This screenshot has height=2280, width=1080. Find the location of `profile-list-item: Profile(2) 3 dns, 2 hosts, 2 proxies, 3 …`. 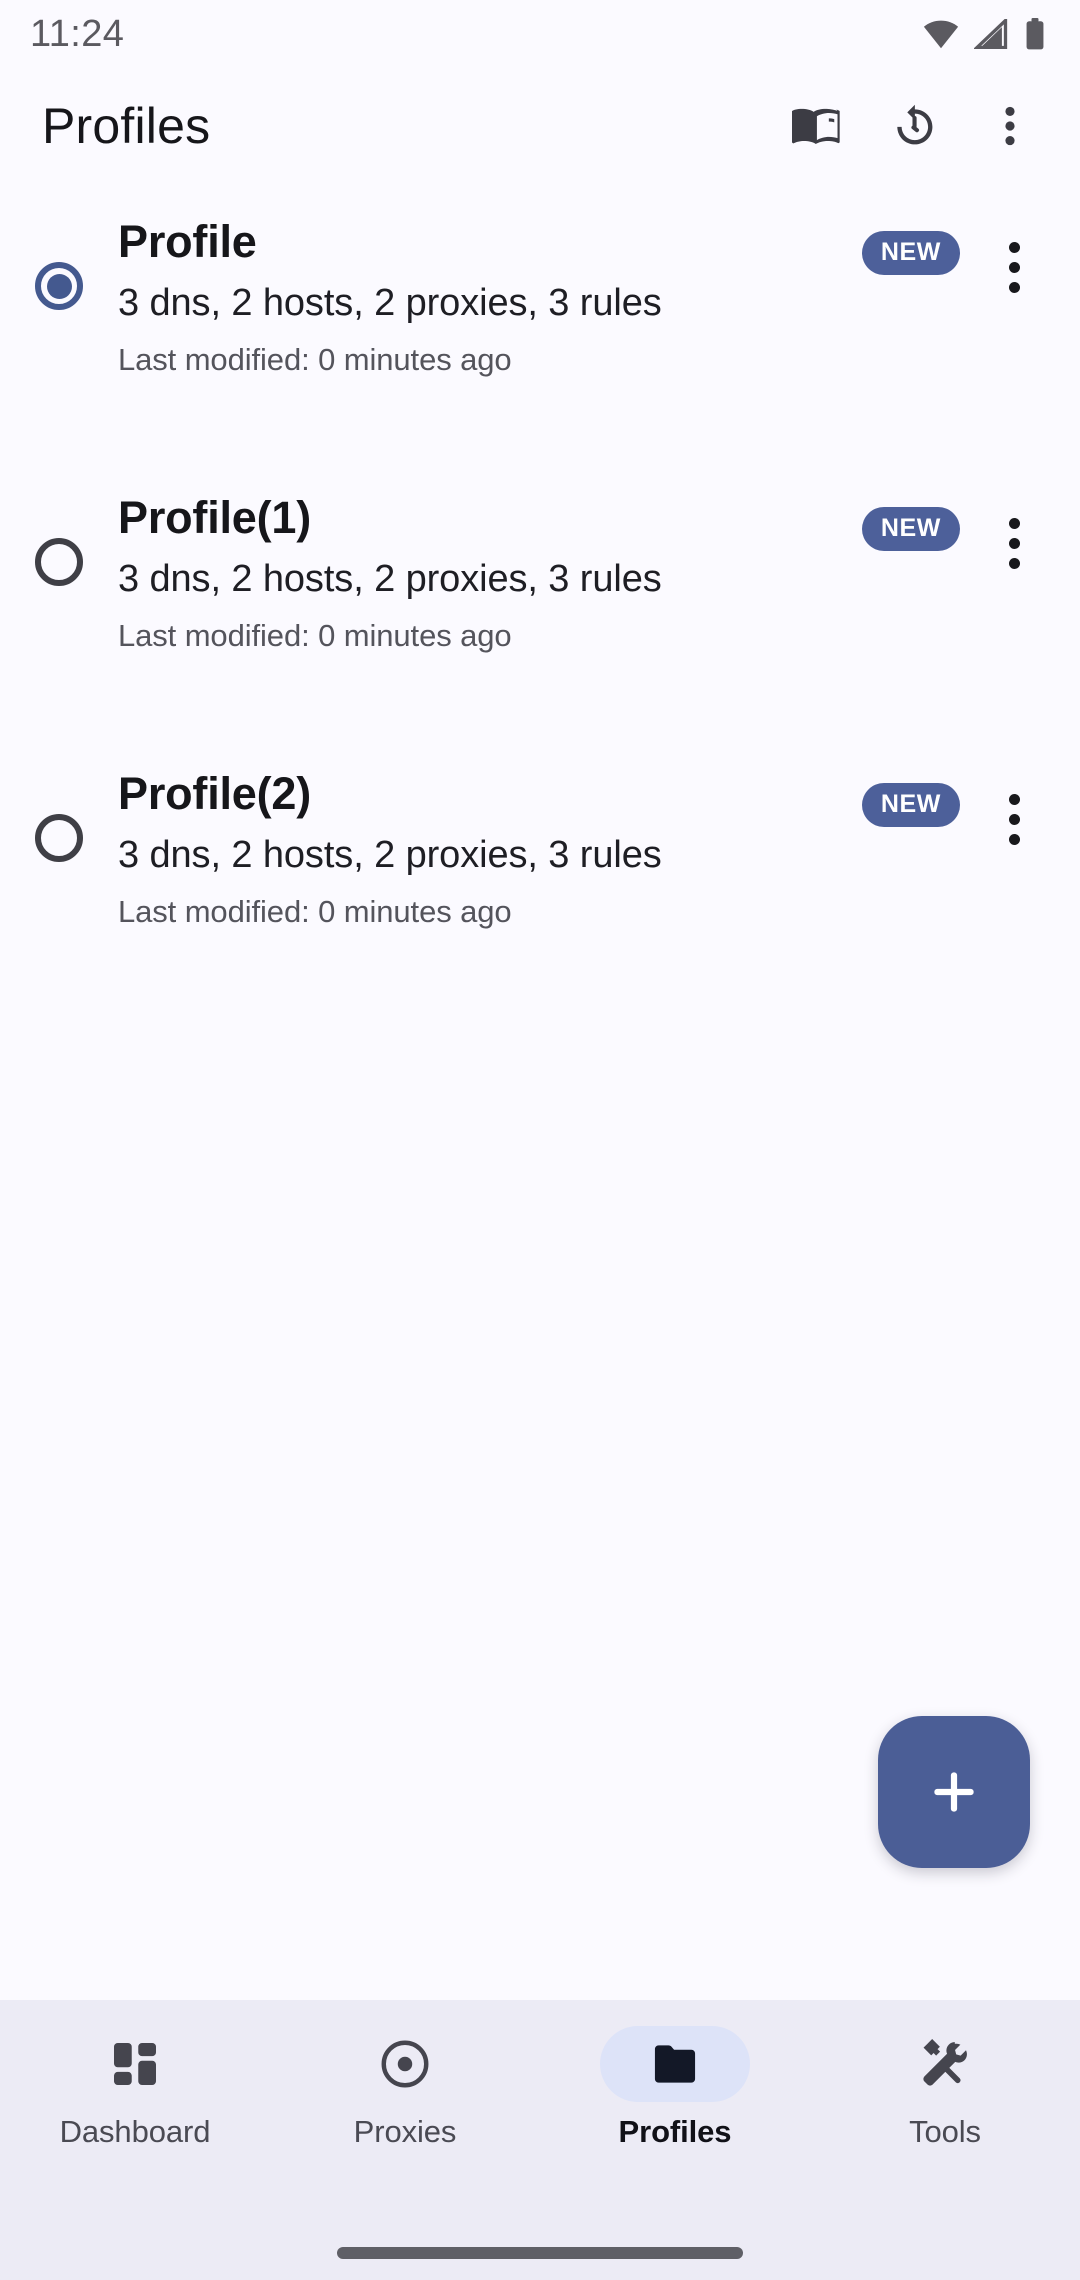

profile-list-item: Profile(2) 3 dns, 2 hosts, 2 proxies, 3 … is located at coordinates (540, 901).